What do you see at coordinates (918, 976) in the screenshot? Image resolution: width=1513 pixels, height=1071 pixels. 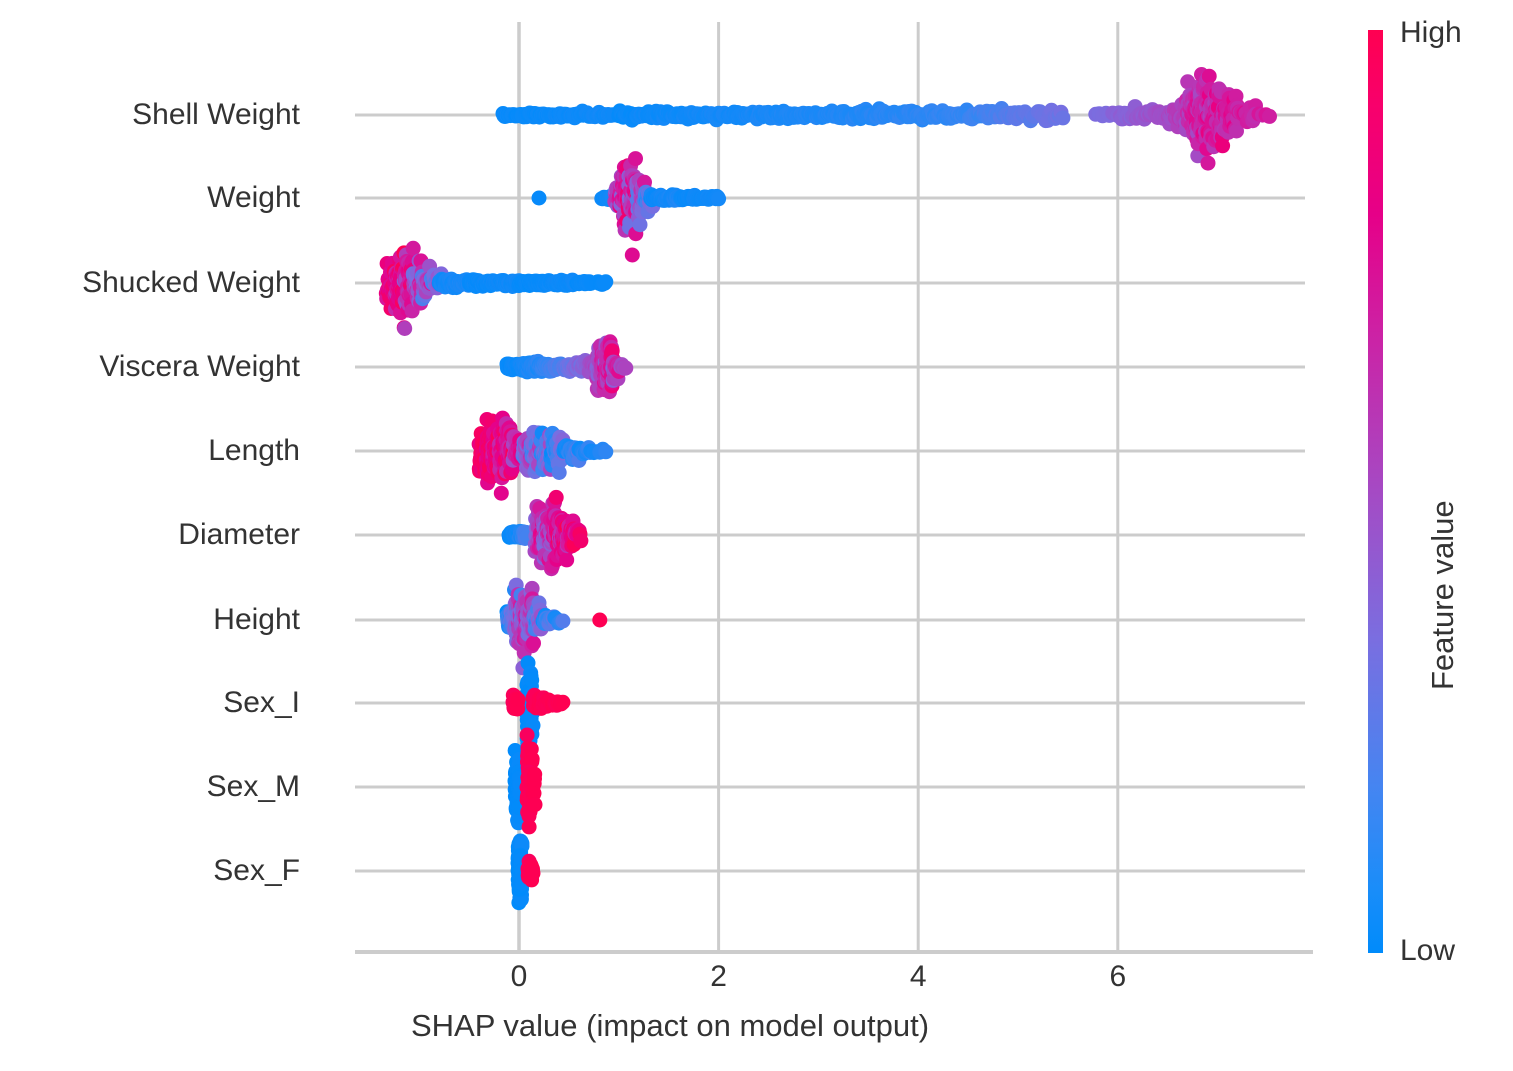 I see `x-tick-label-4: 4` at bounding box center [918, 976].